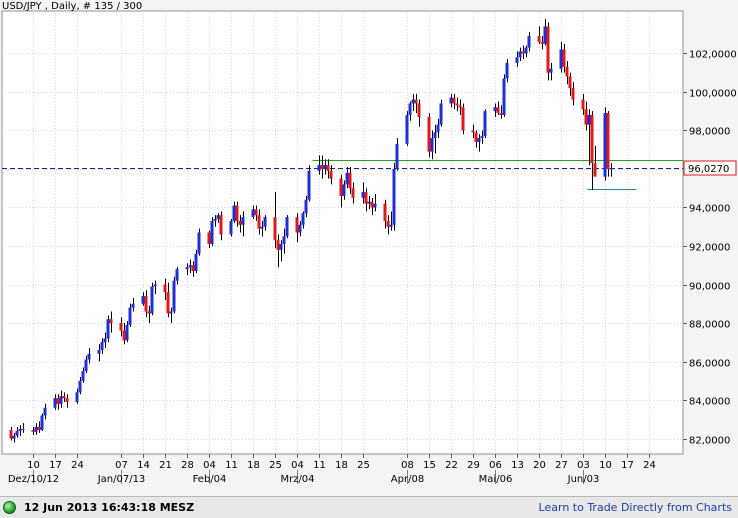  What do you see at coordinates (33, 479) in the screenshot?
I see `x-month-label: Dez/10/12` at bounding box center [33, 479].